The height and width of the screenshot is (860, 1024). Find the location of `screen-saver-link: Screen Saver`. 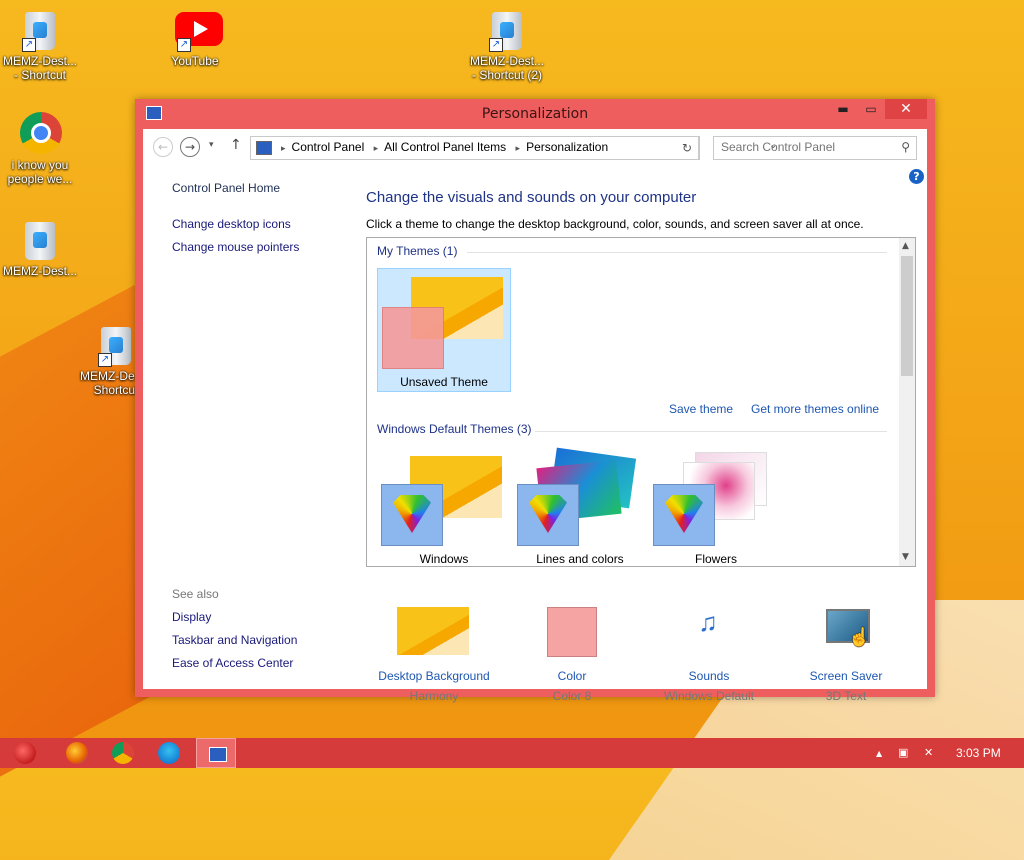

screen-saver-link: Screen Saver is located at coordinates (846, 676).